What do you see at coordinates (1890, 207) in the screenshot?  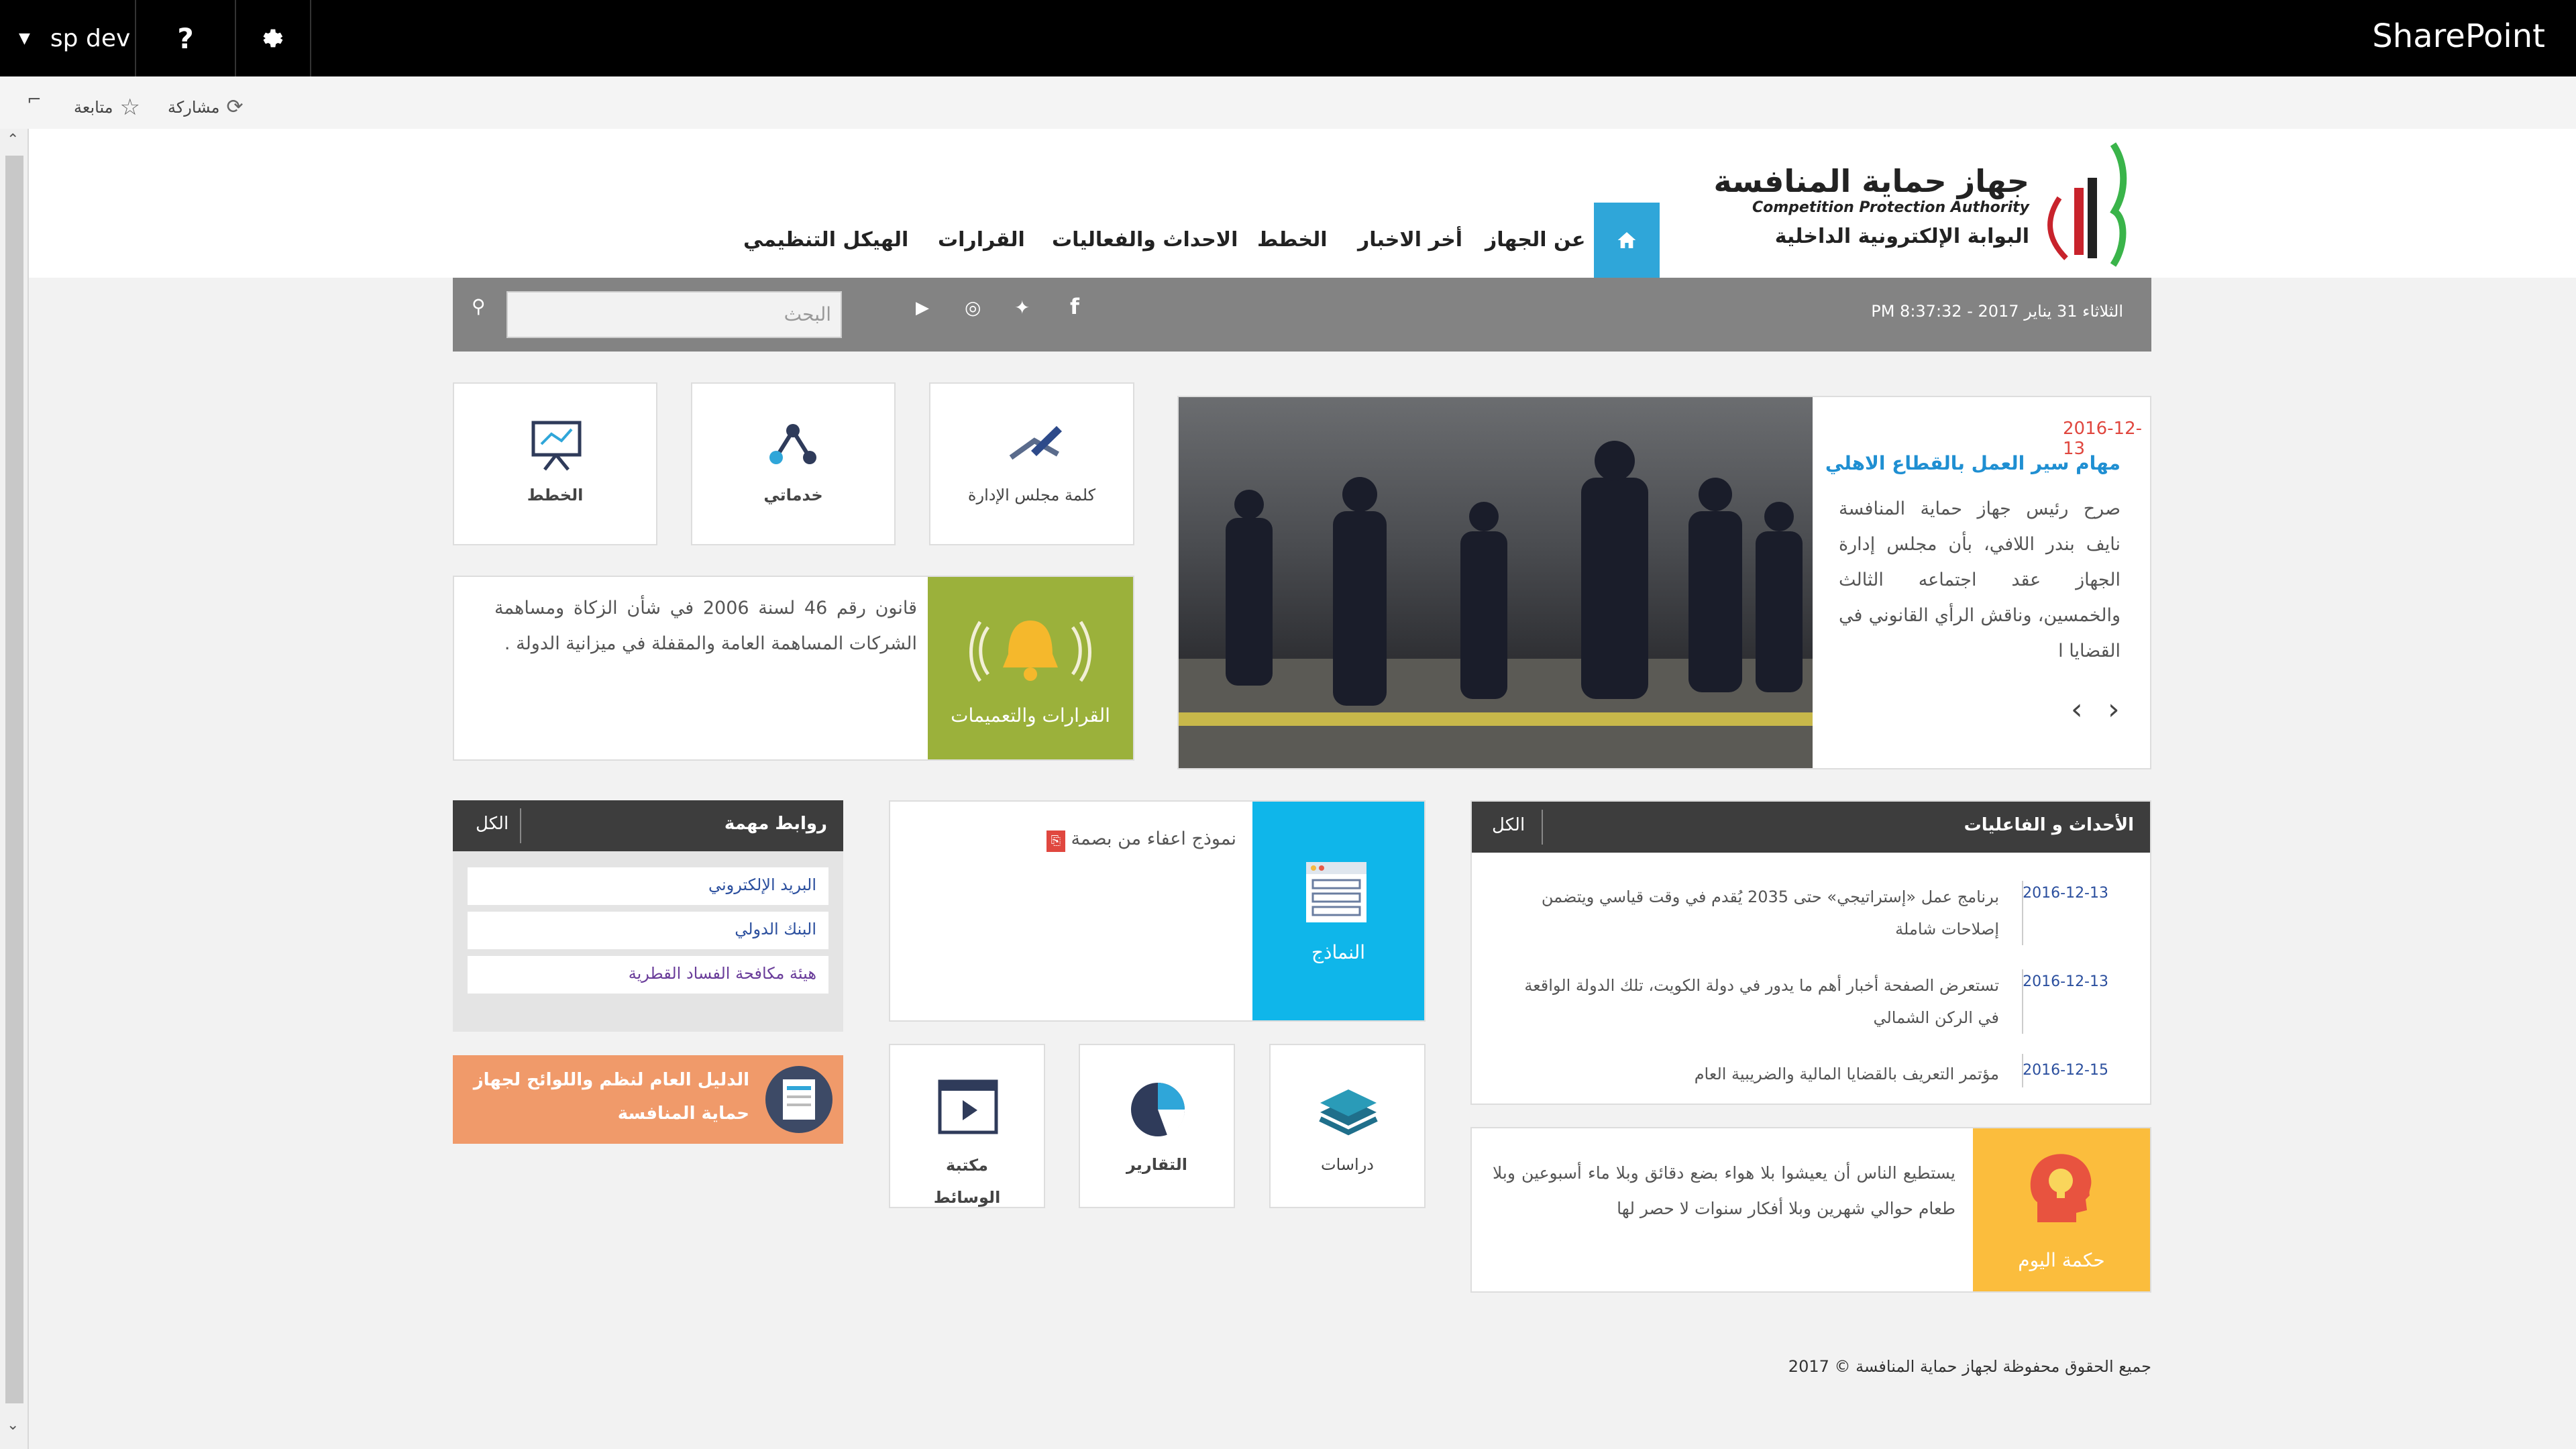 I see `logo-english-name: Competition Protection Authority` at bounding box center [1890, 207].